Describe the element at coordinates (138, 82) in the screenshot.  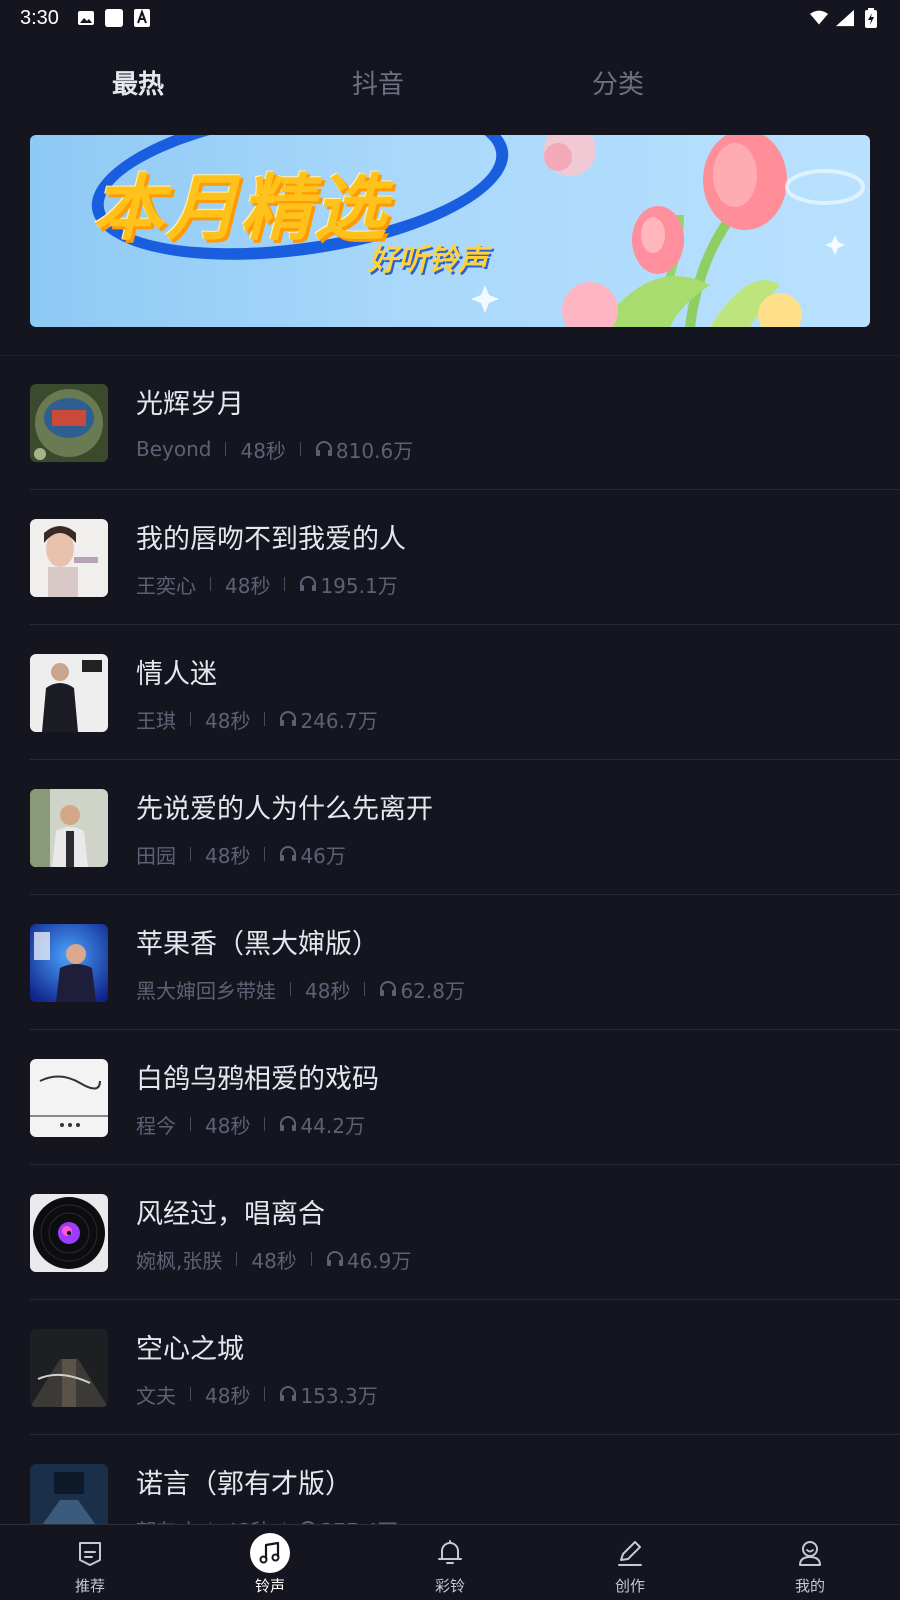
I see `tab-hottest: 最热` at that location.